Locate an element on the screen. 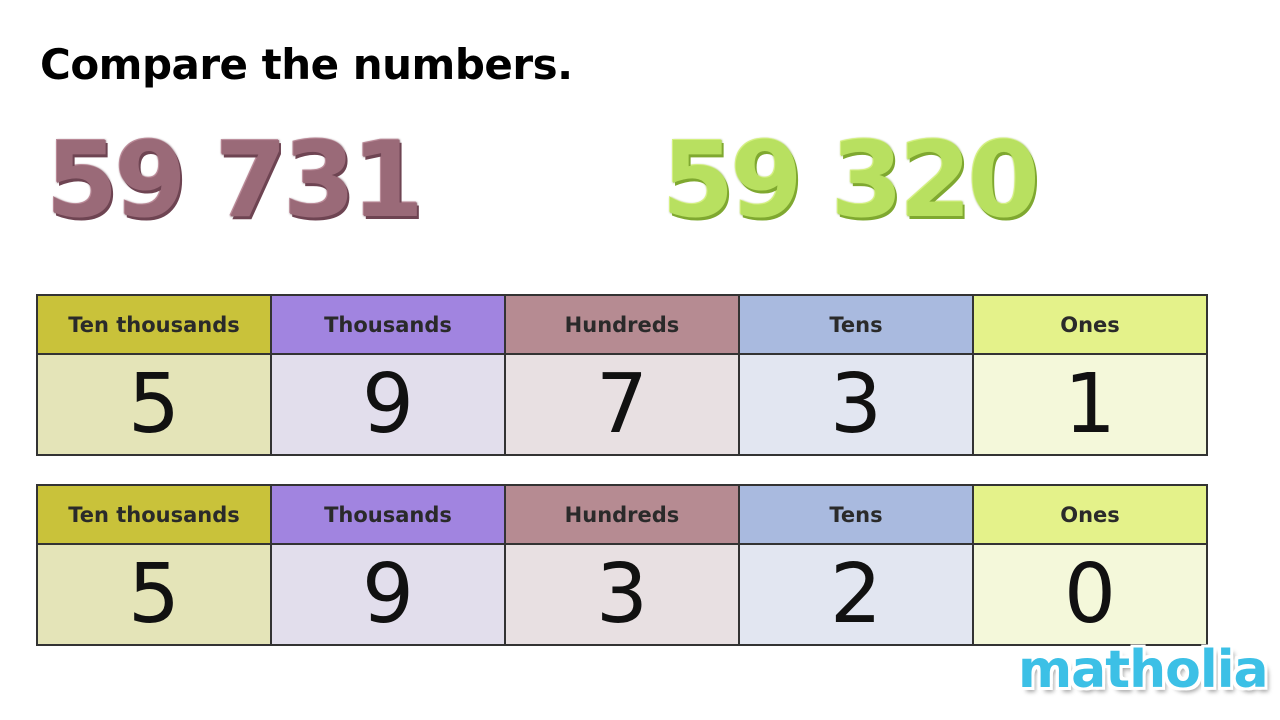 The height and width of the screenshot is (720, 1280). digit-tens: 3 is located at coordinates (856, 404).